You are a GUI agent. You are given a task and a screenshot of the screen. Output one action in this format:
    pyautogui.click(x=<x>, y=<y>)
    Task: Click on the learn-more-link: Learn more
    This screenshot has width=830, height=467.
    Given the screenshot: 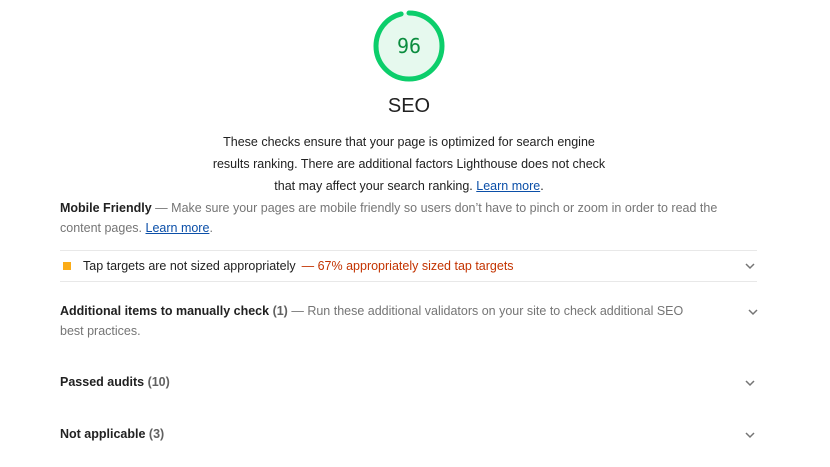 What is the action you would take?
    pyautogui.click(x=508, y=186)
    